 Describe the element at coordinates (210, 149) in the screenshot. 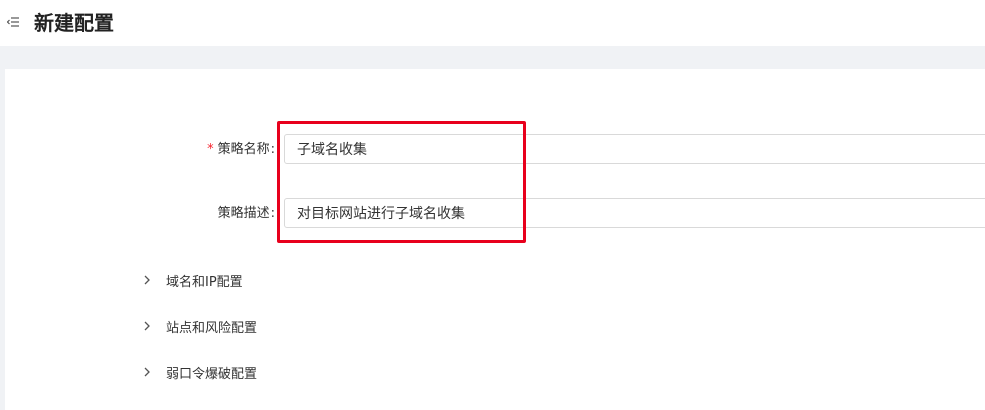

I see `required-mark: *` at that location.